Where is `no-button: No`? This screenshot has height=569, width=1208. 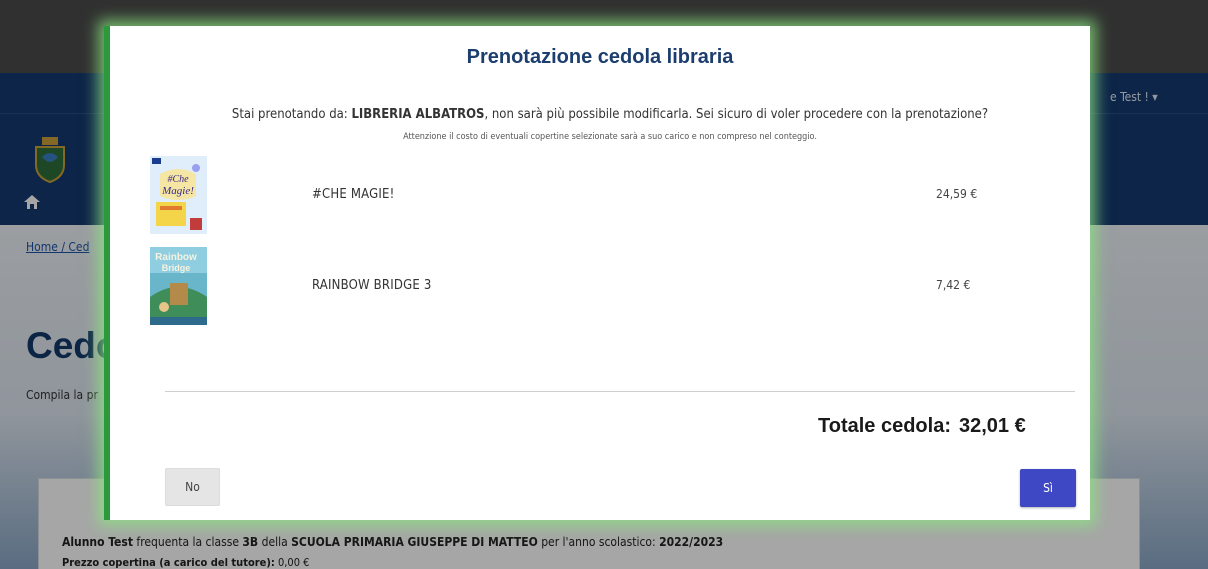
no-button: No is located at coordinates (192, 487).